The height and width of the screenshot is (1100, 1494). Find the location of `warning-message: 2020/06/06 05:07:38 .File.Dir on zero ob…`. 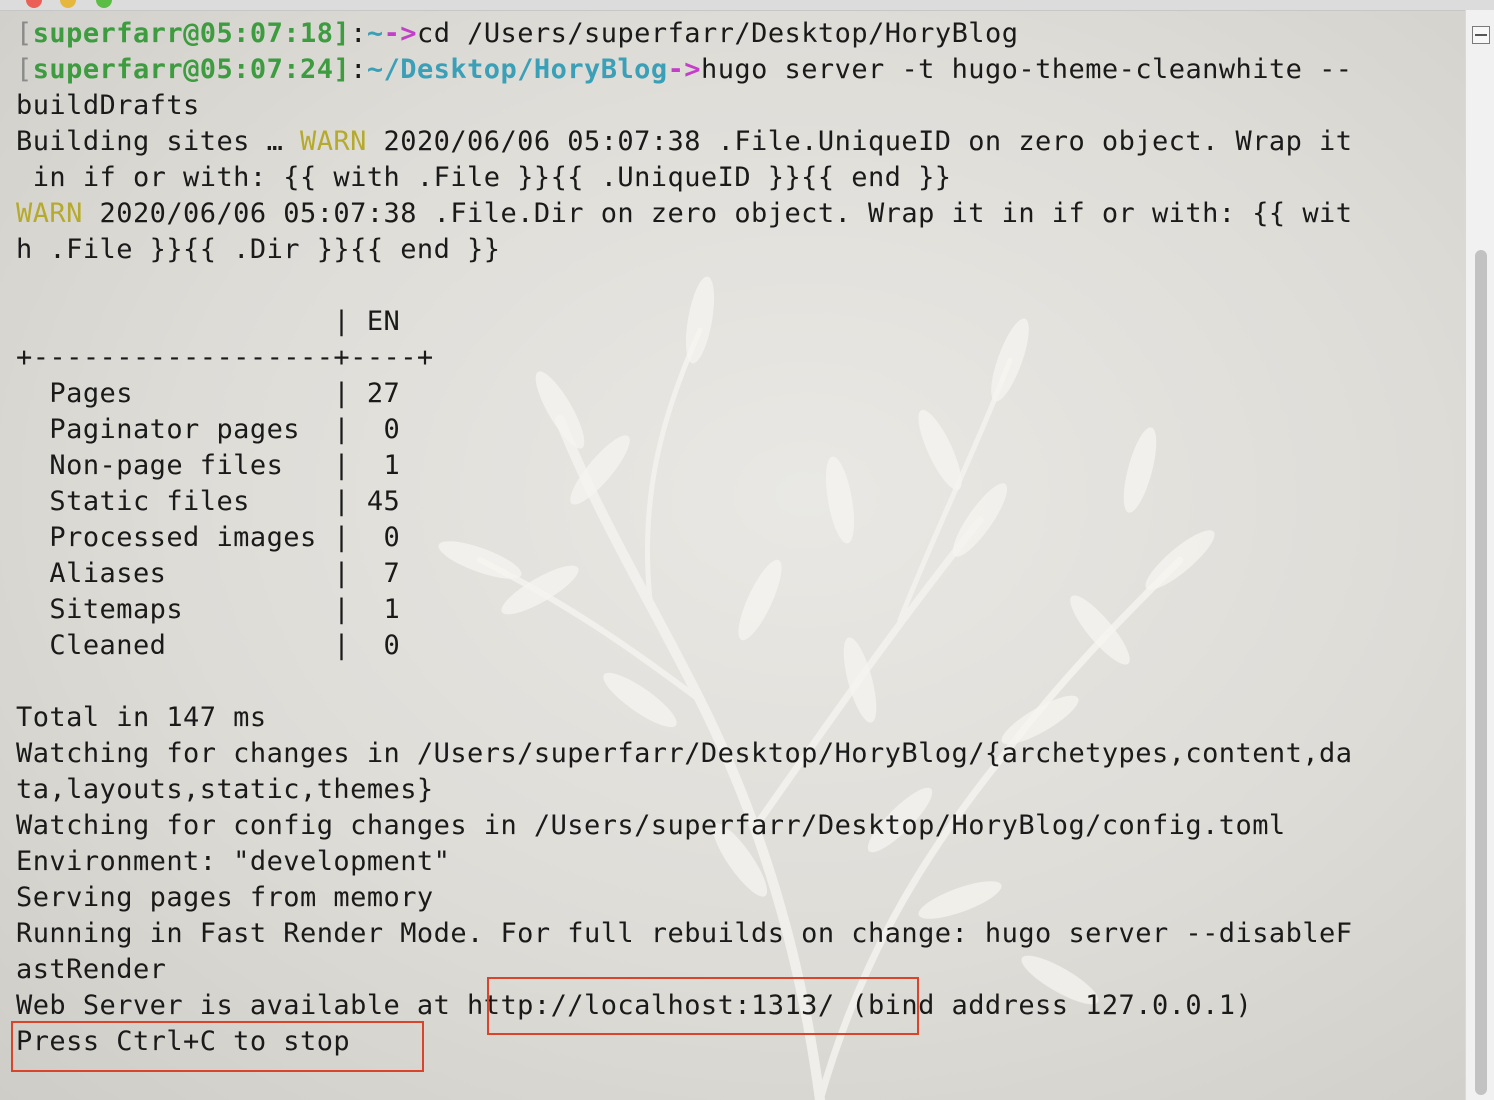

warning-message: 2020/06/06 05:07:38 .File.Dir on zero ob… is located at coordinates (717, 213).